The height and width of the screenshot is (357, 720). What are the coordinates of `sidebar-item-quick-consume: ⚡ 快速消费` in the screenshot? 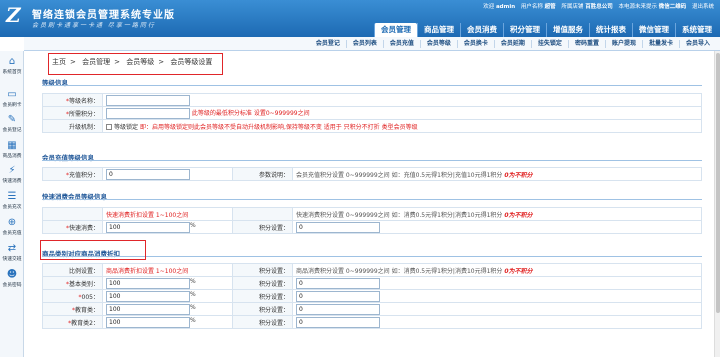 It's located at (12, 174).